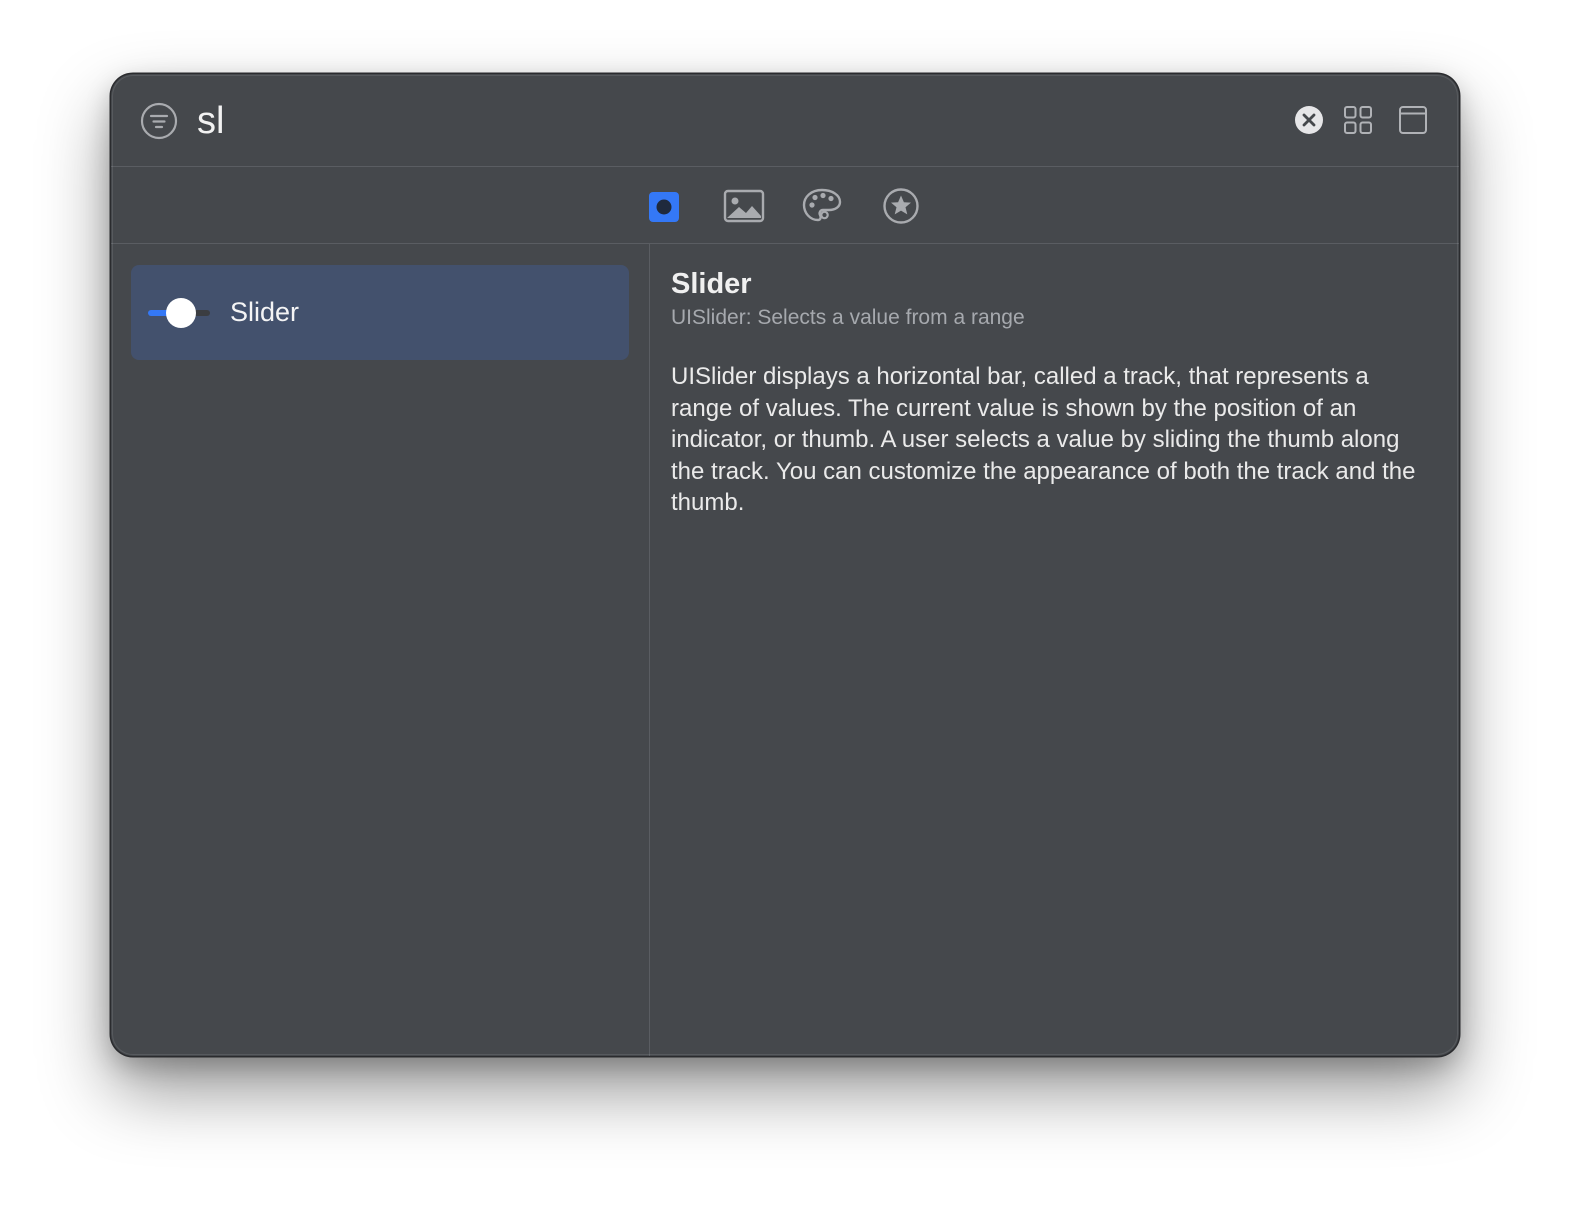 This screenshot has height=1216, width=1586. Describe the element at coordinates (848, 317) in the screenshot. I see `detail-subtitle: UISlider: Selects a value from a range` at that location.